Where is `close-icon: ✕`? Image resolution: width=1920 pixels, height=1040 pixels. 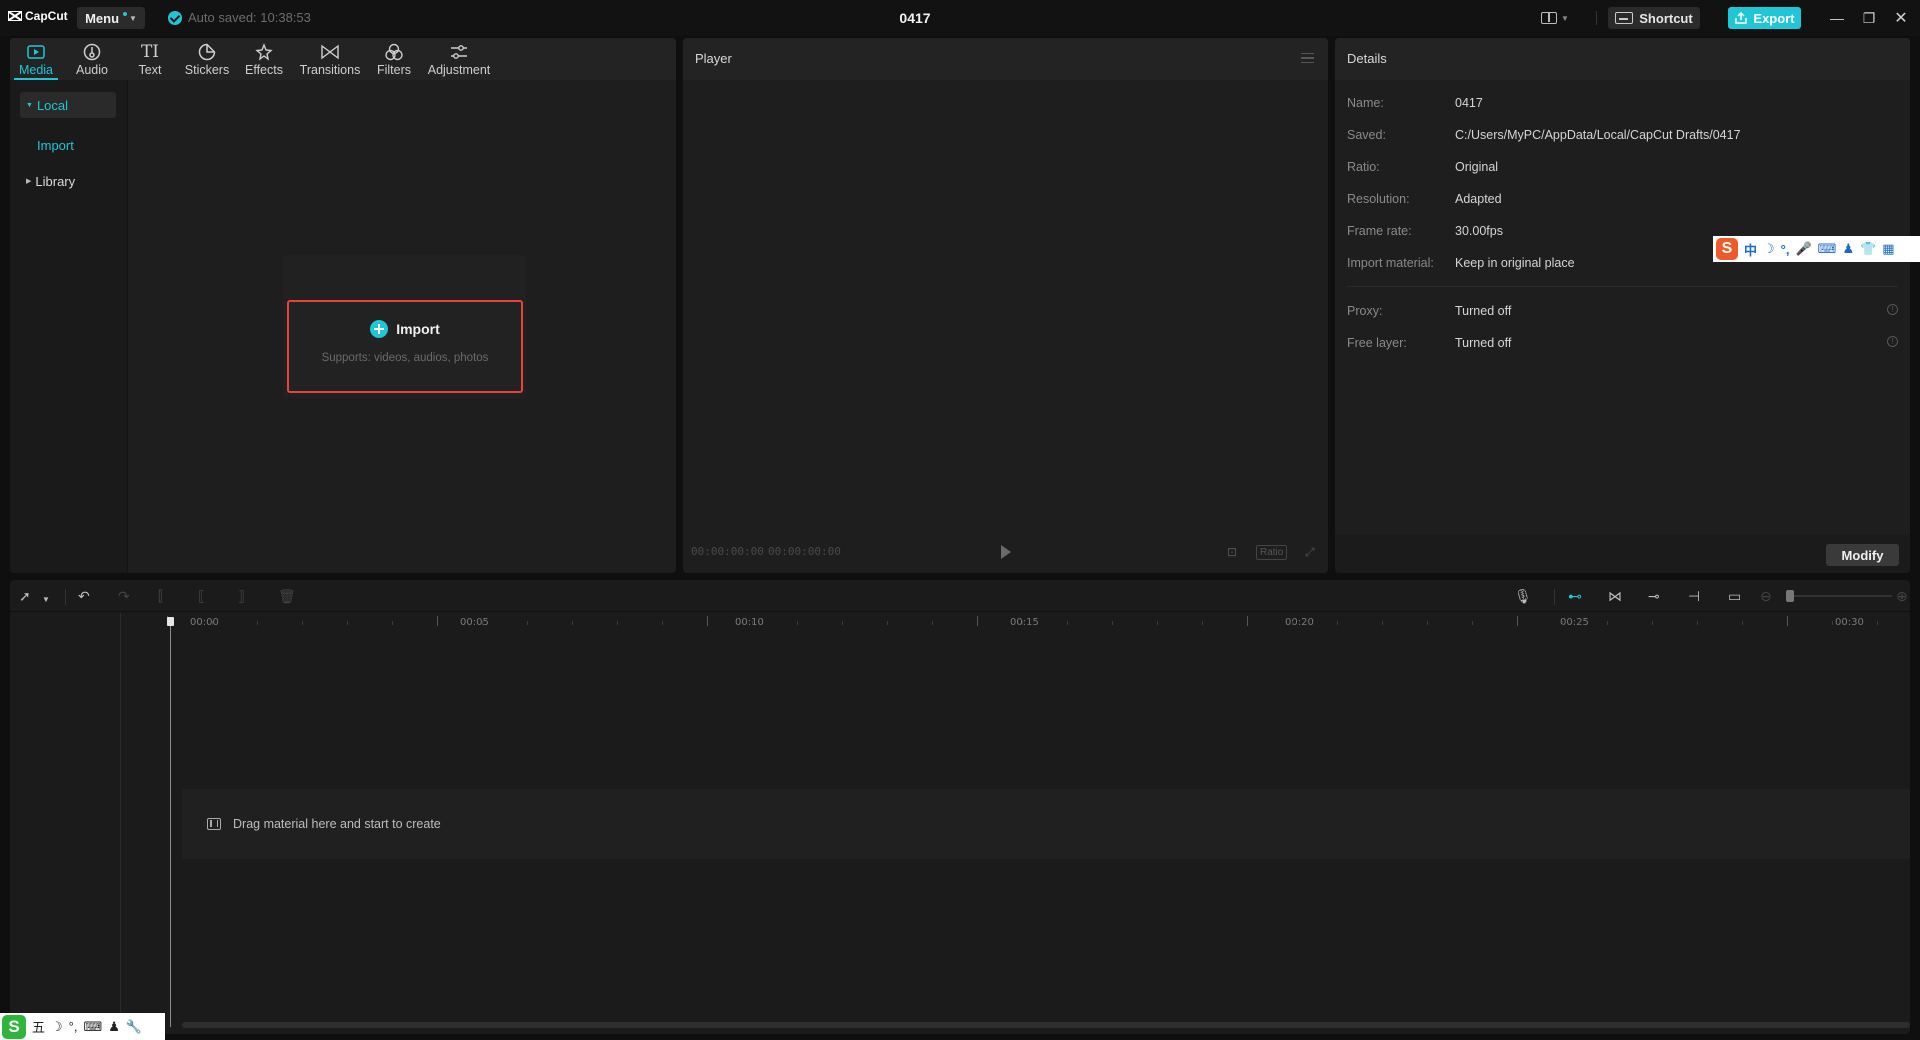
close-icon: ✕ is located at coordinates (1901, 18).